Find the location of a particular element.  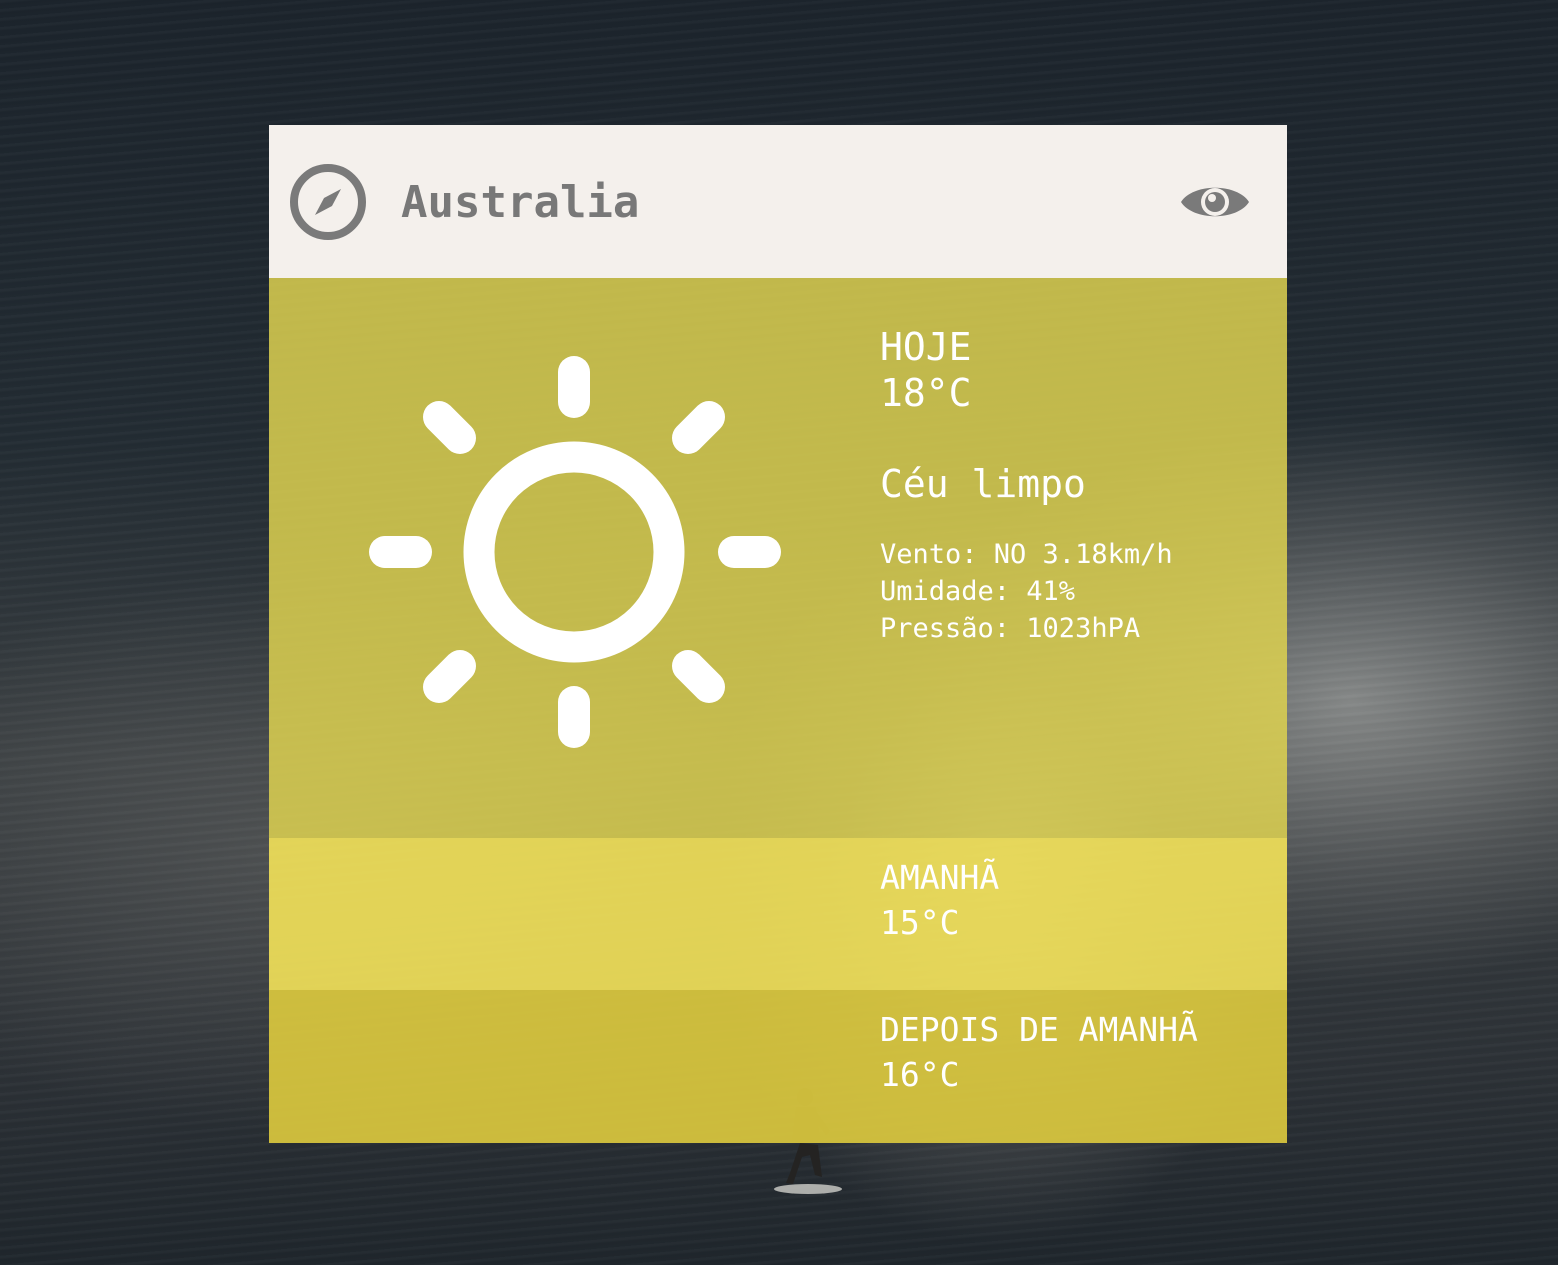

eye-icon is located at coordinates (1215, 202).